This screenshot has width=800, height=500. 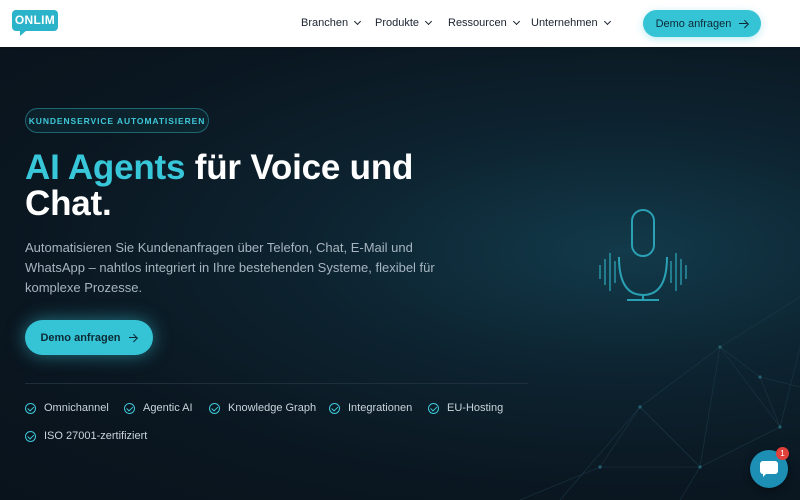 What do you see at coordinates (299, 167) in the screenshot?
I see `hero-title-line1-rest: für Voice und` at bounding box center [299, 167].